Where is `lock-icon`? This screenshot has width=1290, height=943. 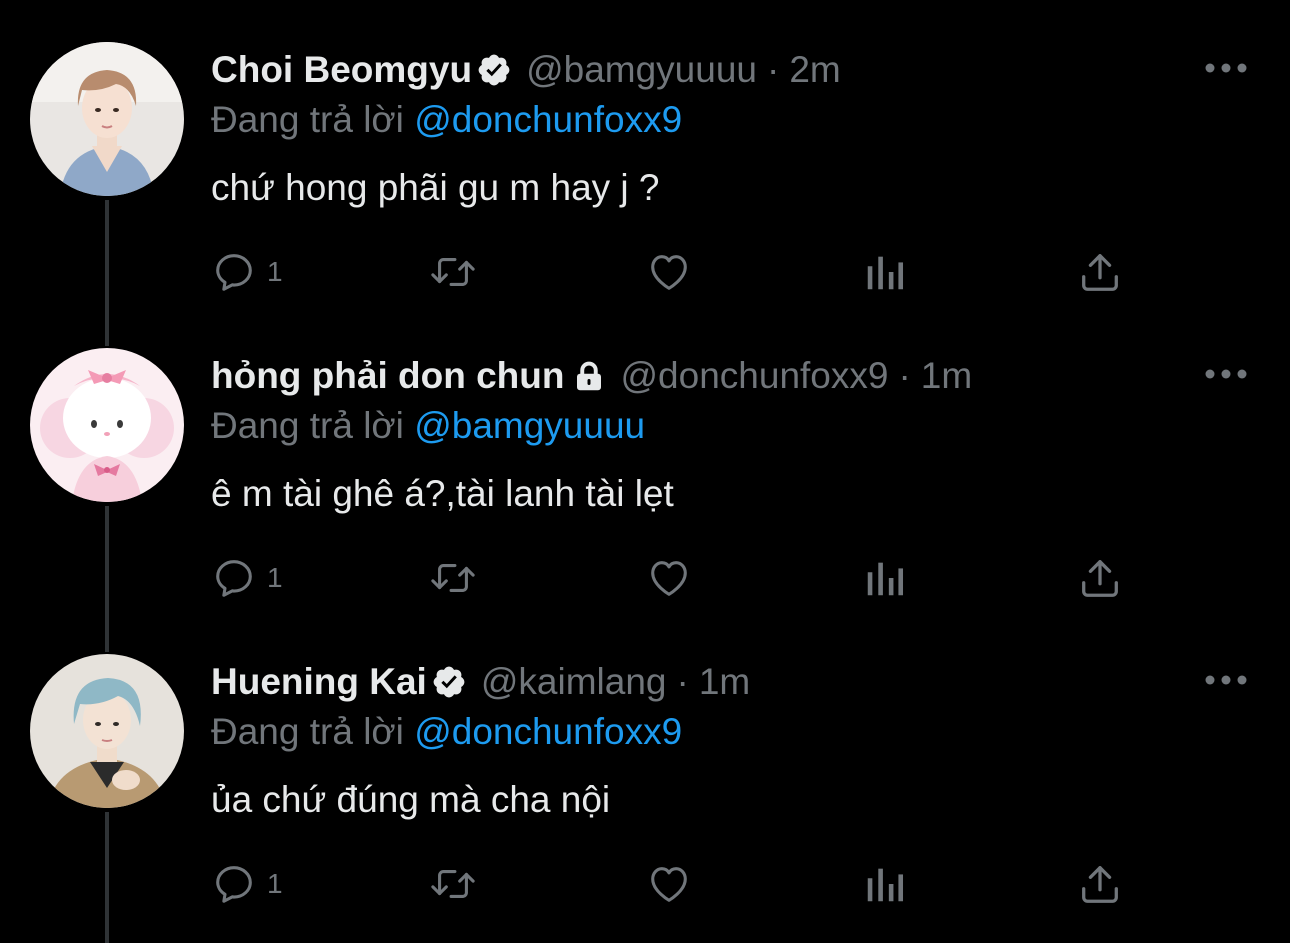
lock-icon is located at coordinates (589, 376).